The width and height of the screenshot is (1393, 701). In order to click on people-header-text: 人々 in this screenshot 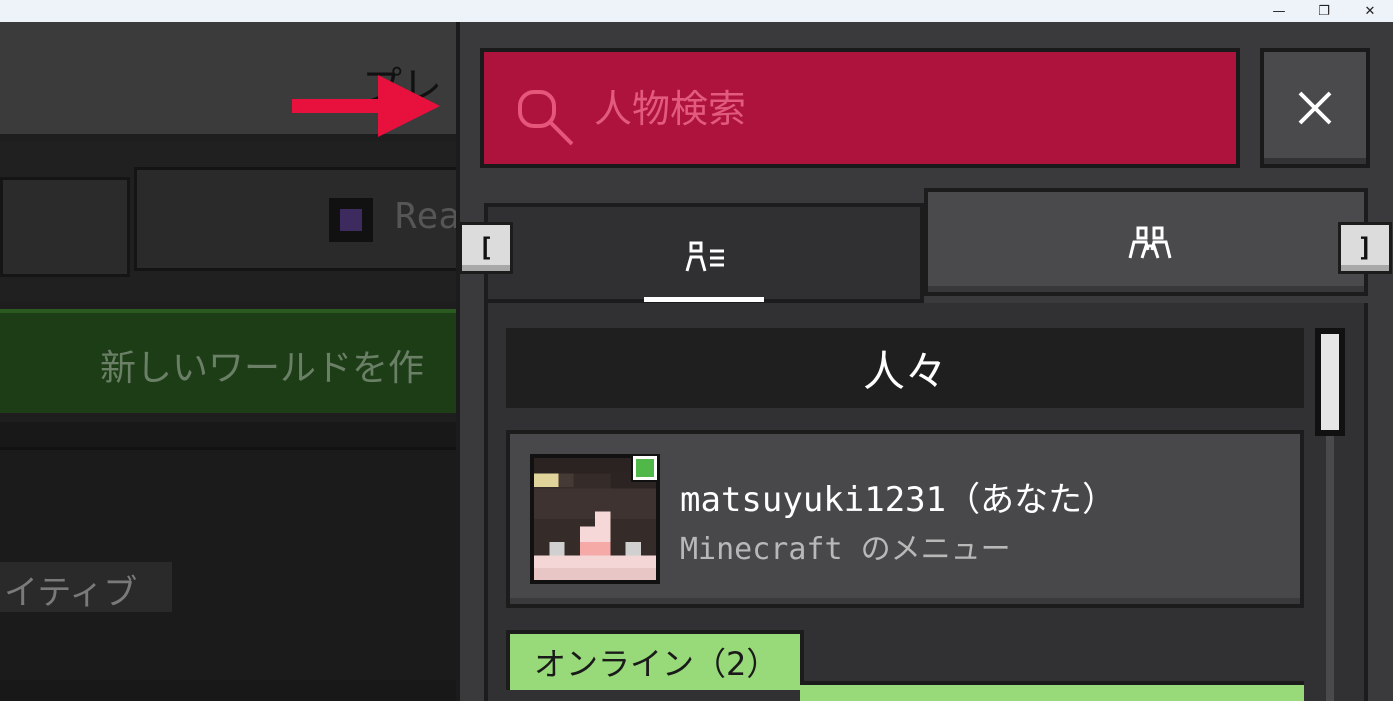, I will do `click(904, 371)`.